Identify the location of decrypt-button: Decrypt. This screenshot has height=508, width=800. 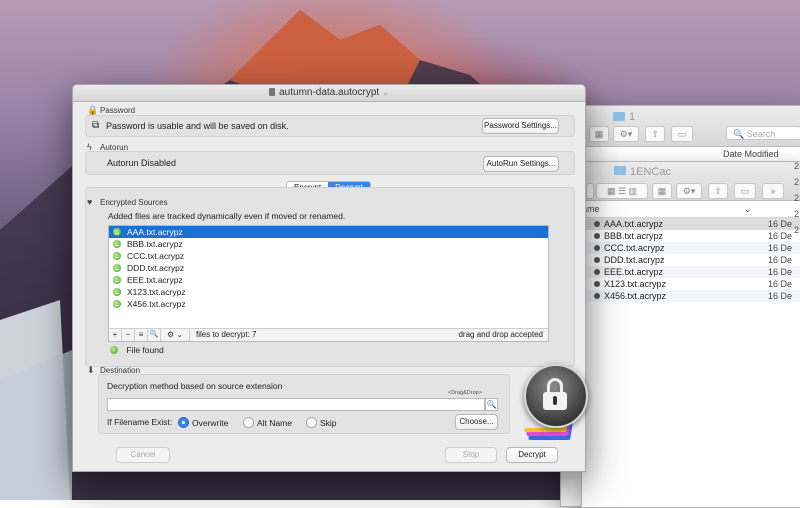
(532, 455).